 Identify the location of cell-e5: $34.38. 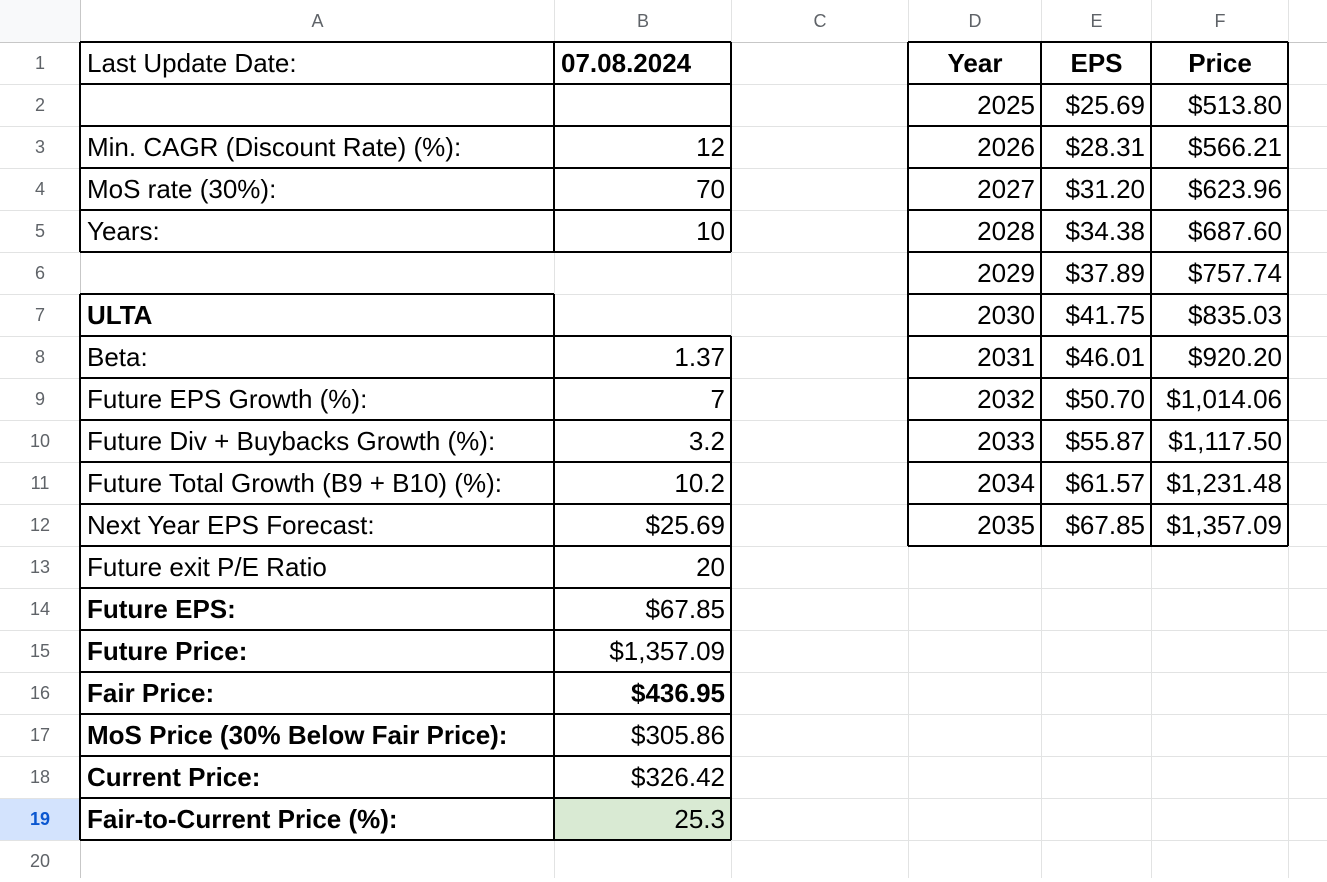
(1096, 231).